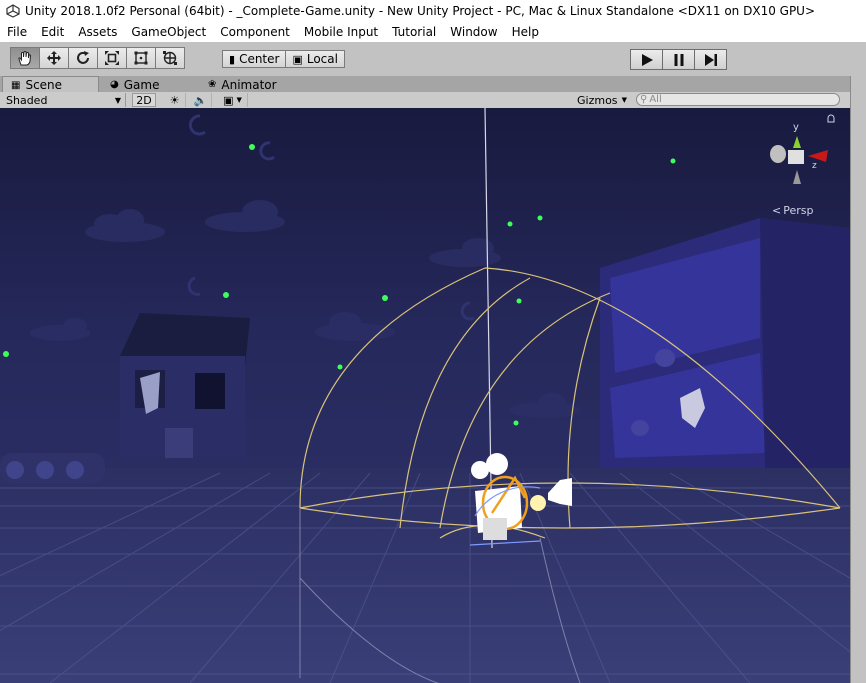 This screenshot has width=866, height=683. Describe the element at coordinates (255, 32) in the screenshot. I see `menu-component: Component` at that location.